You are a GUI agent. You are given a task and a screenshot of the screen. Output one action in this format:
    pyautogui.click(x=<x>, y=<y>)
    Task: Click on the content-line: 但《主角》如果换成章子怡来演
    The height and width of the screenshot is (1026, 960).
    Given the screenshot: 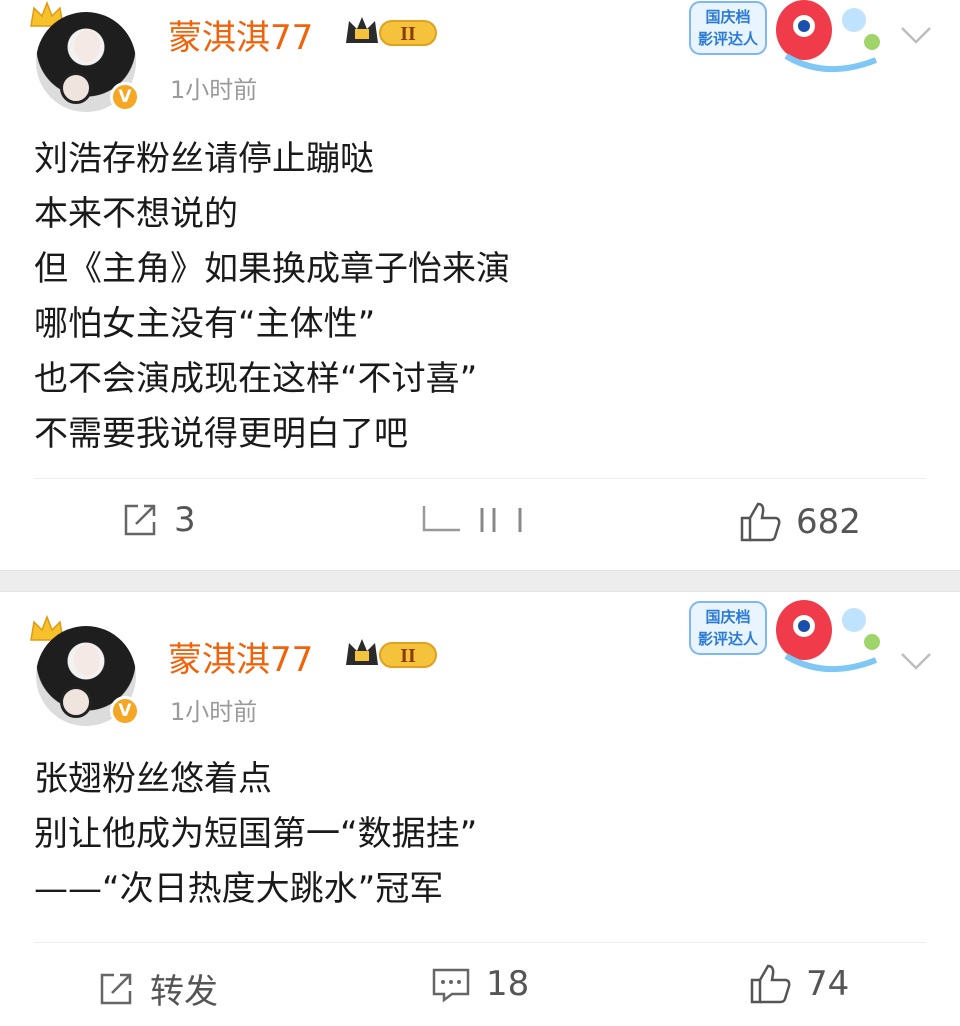 What is the action you would take?
    pyautogui.click(x=272, y=269)
    